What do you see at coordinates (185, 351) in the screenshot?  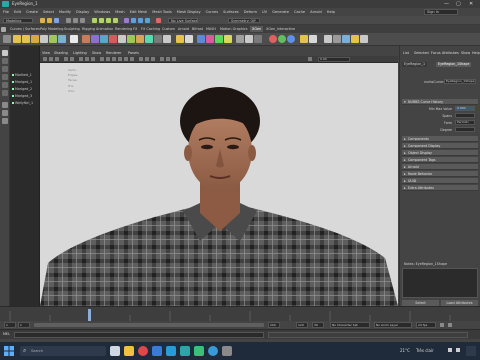 I see `maya-icon` at bounding box center [185, 351].